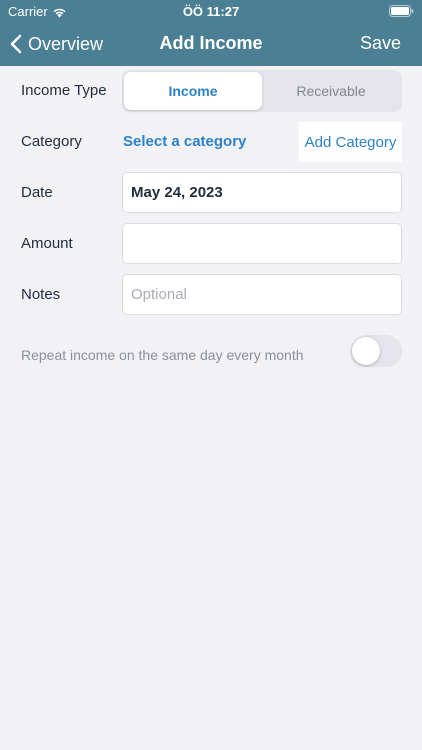  What do you see at coordinates (184, 141) in the screenshot?
I see `select-category-button: Select a category` at bounding box center [184, 141].